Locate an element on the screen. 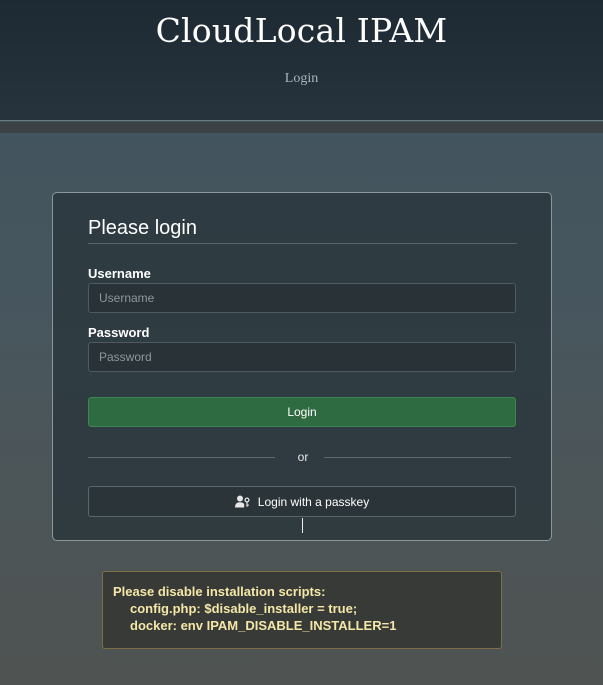 The image size is (603, 685). or-divider-left is located at coordinates (181, 457).